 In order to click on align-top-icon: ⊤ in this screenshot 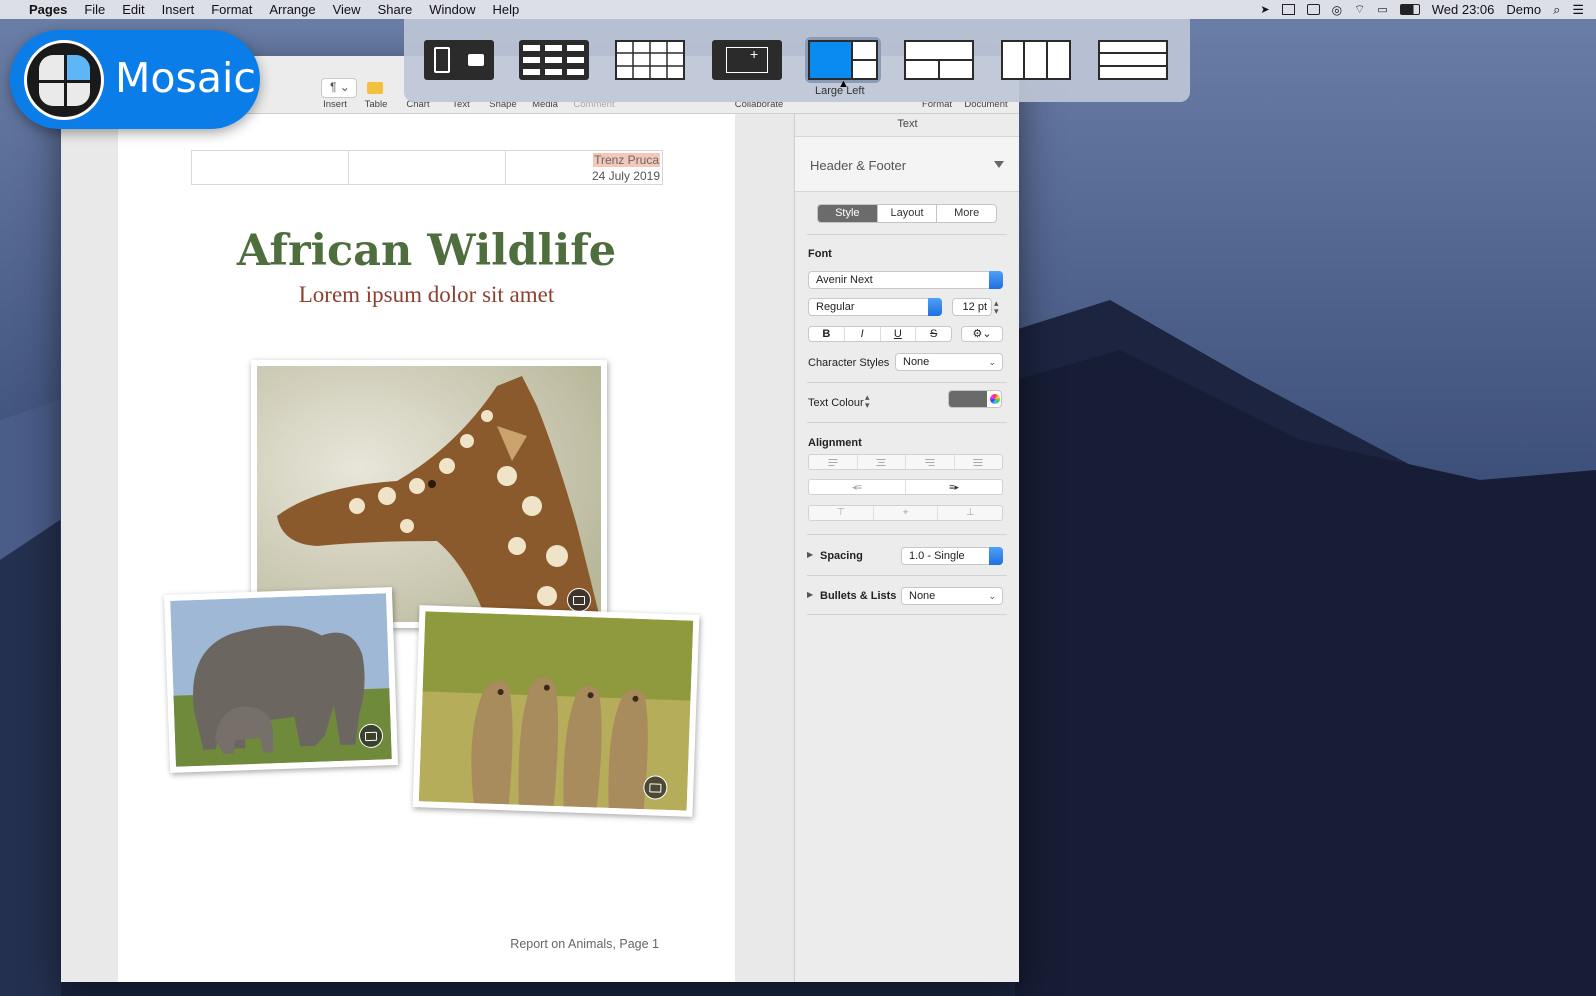, I will do `click(841, 513)`.